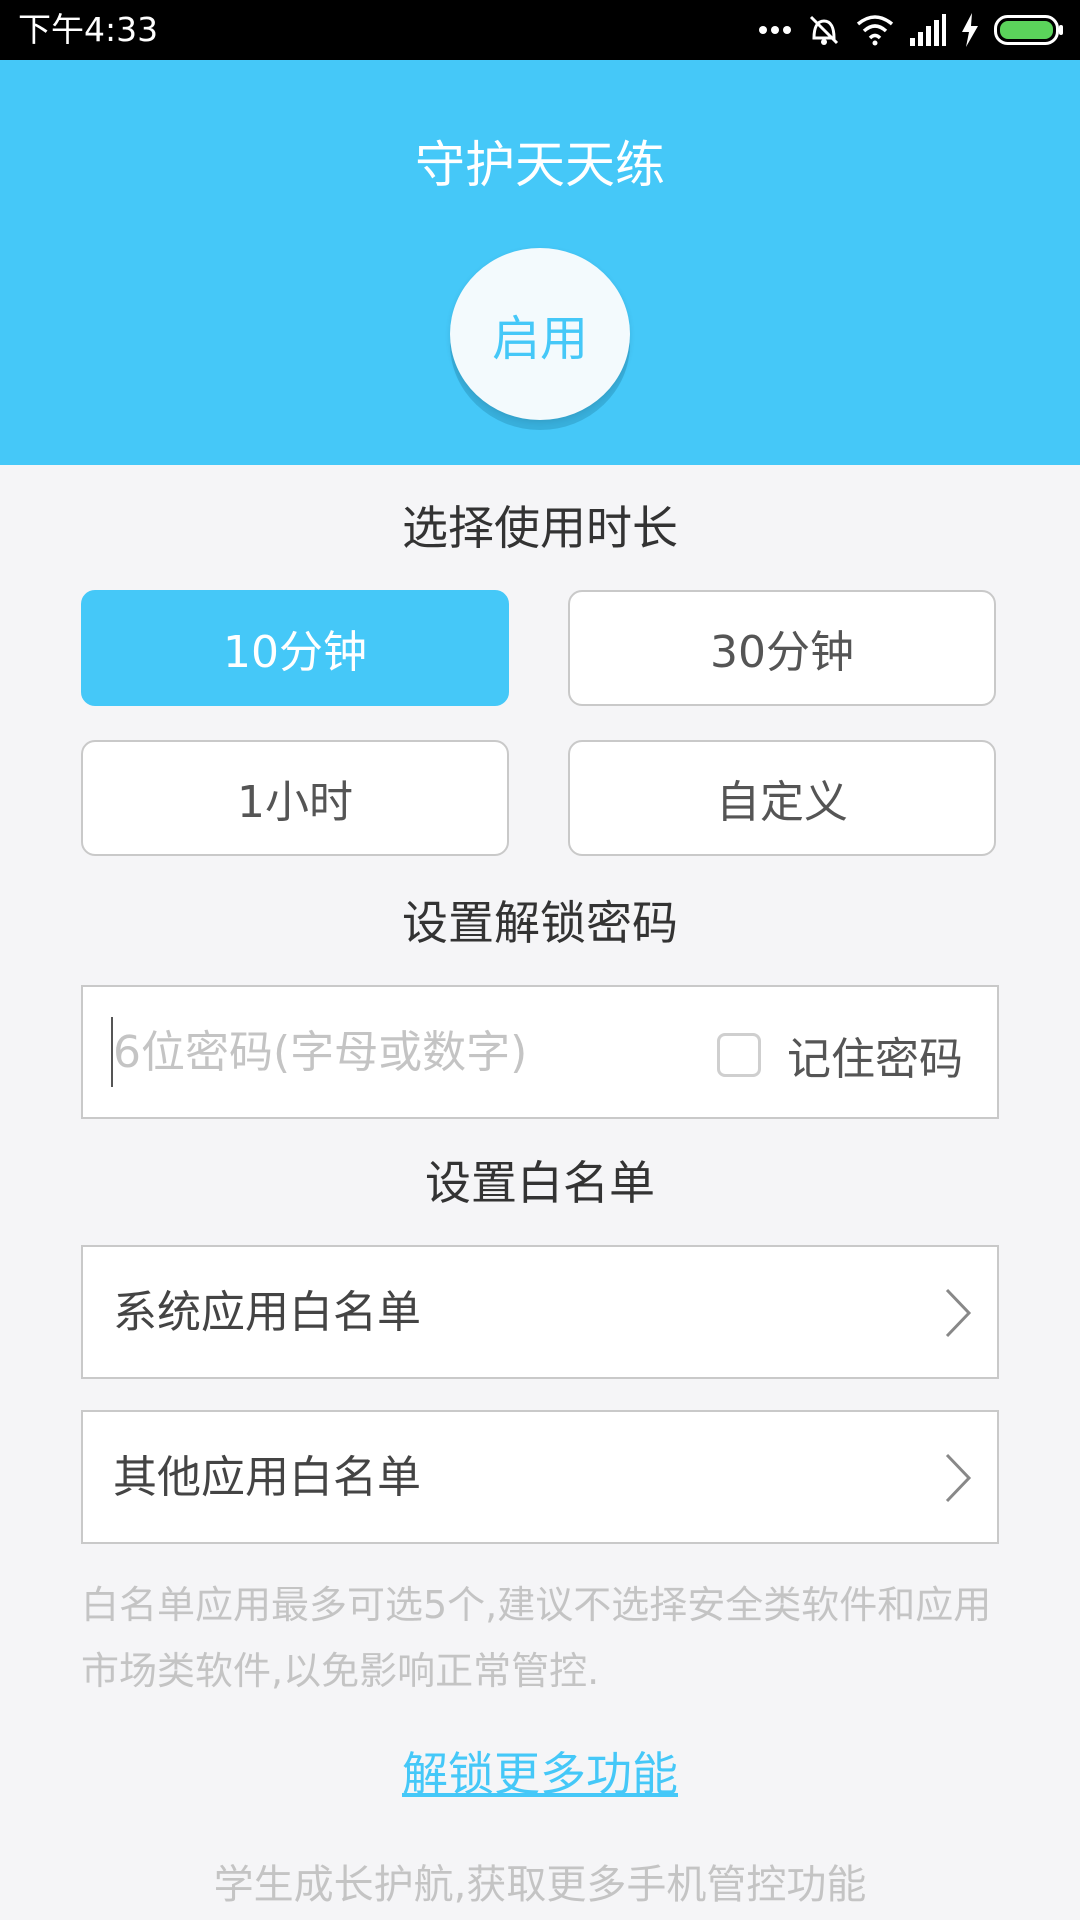 This screenshot has width=1080, height=1920. Describe the element at coordinates (970, 30) in the screenshot. I see `charging-icon` at that location.